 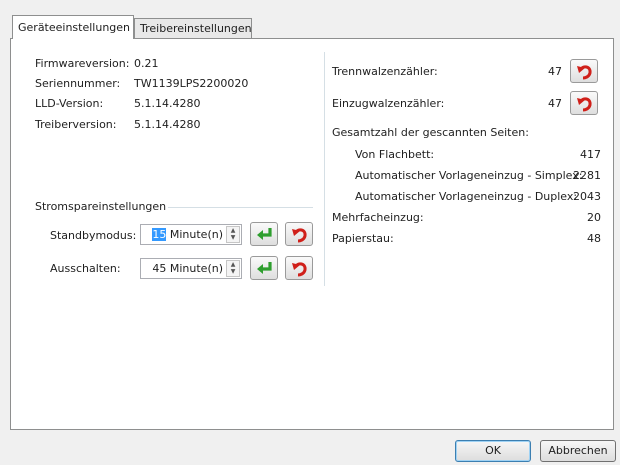 I want to click on flatbed-value: 417, so click(x=590, y=154).